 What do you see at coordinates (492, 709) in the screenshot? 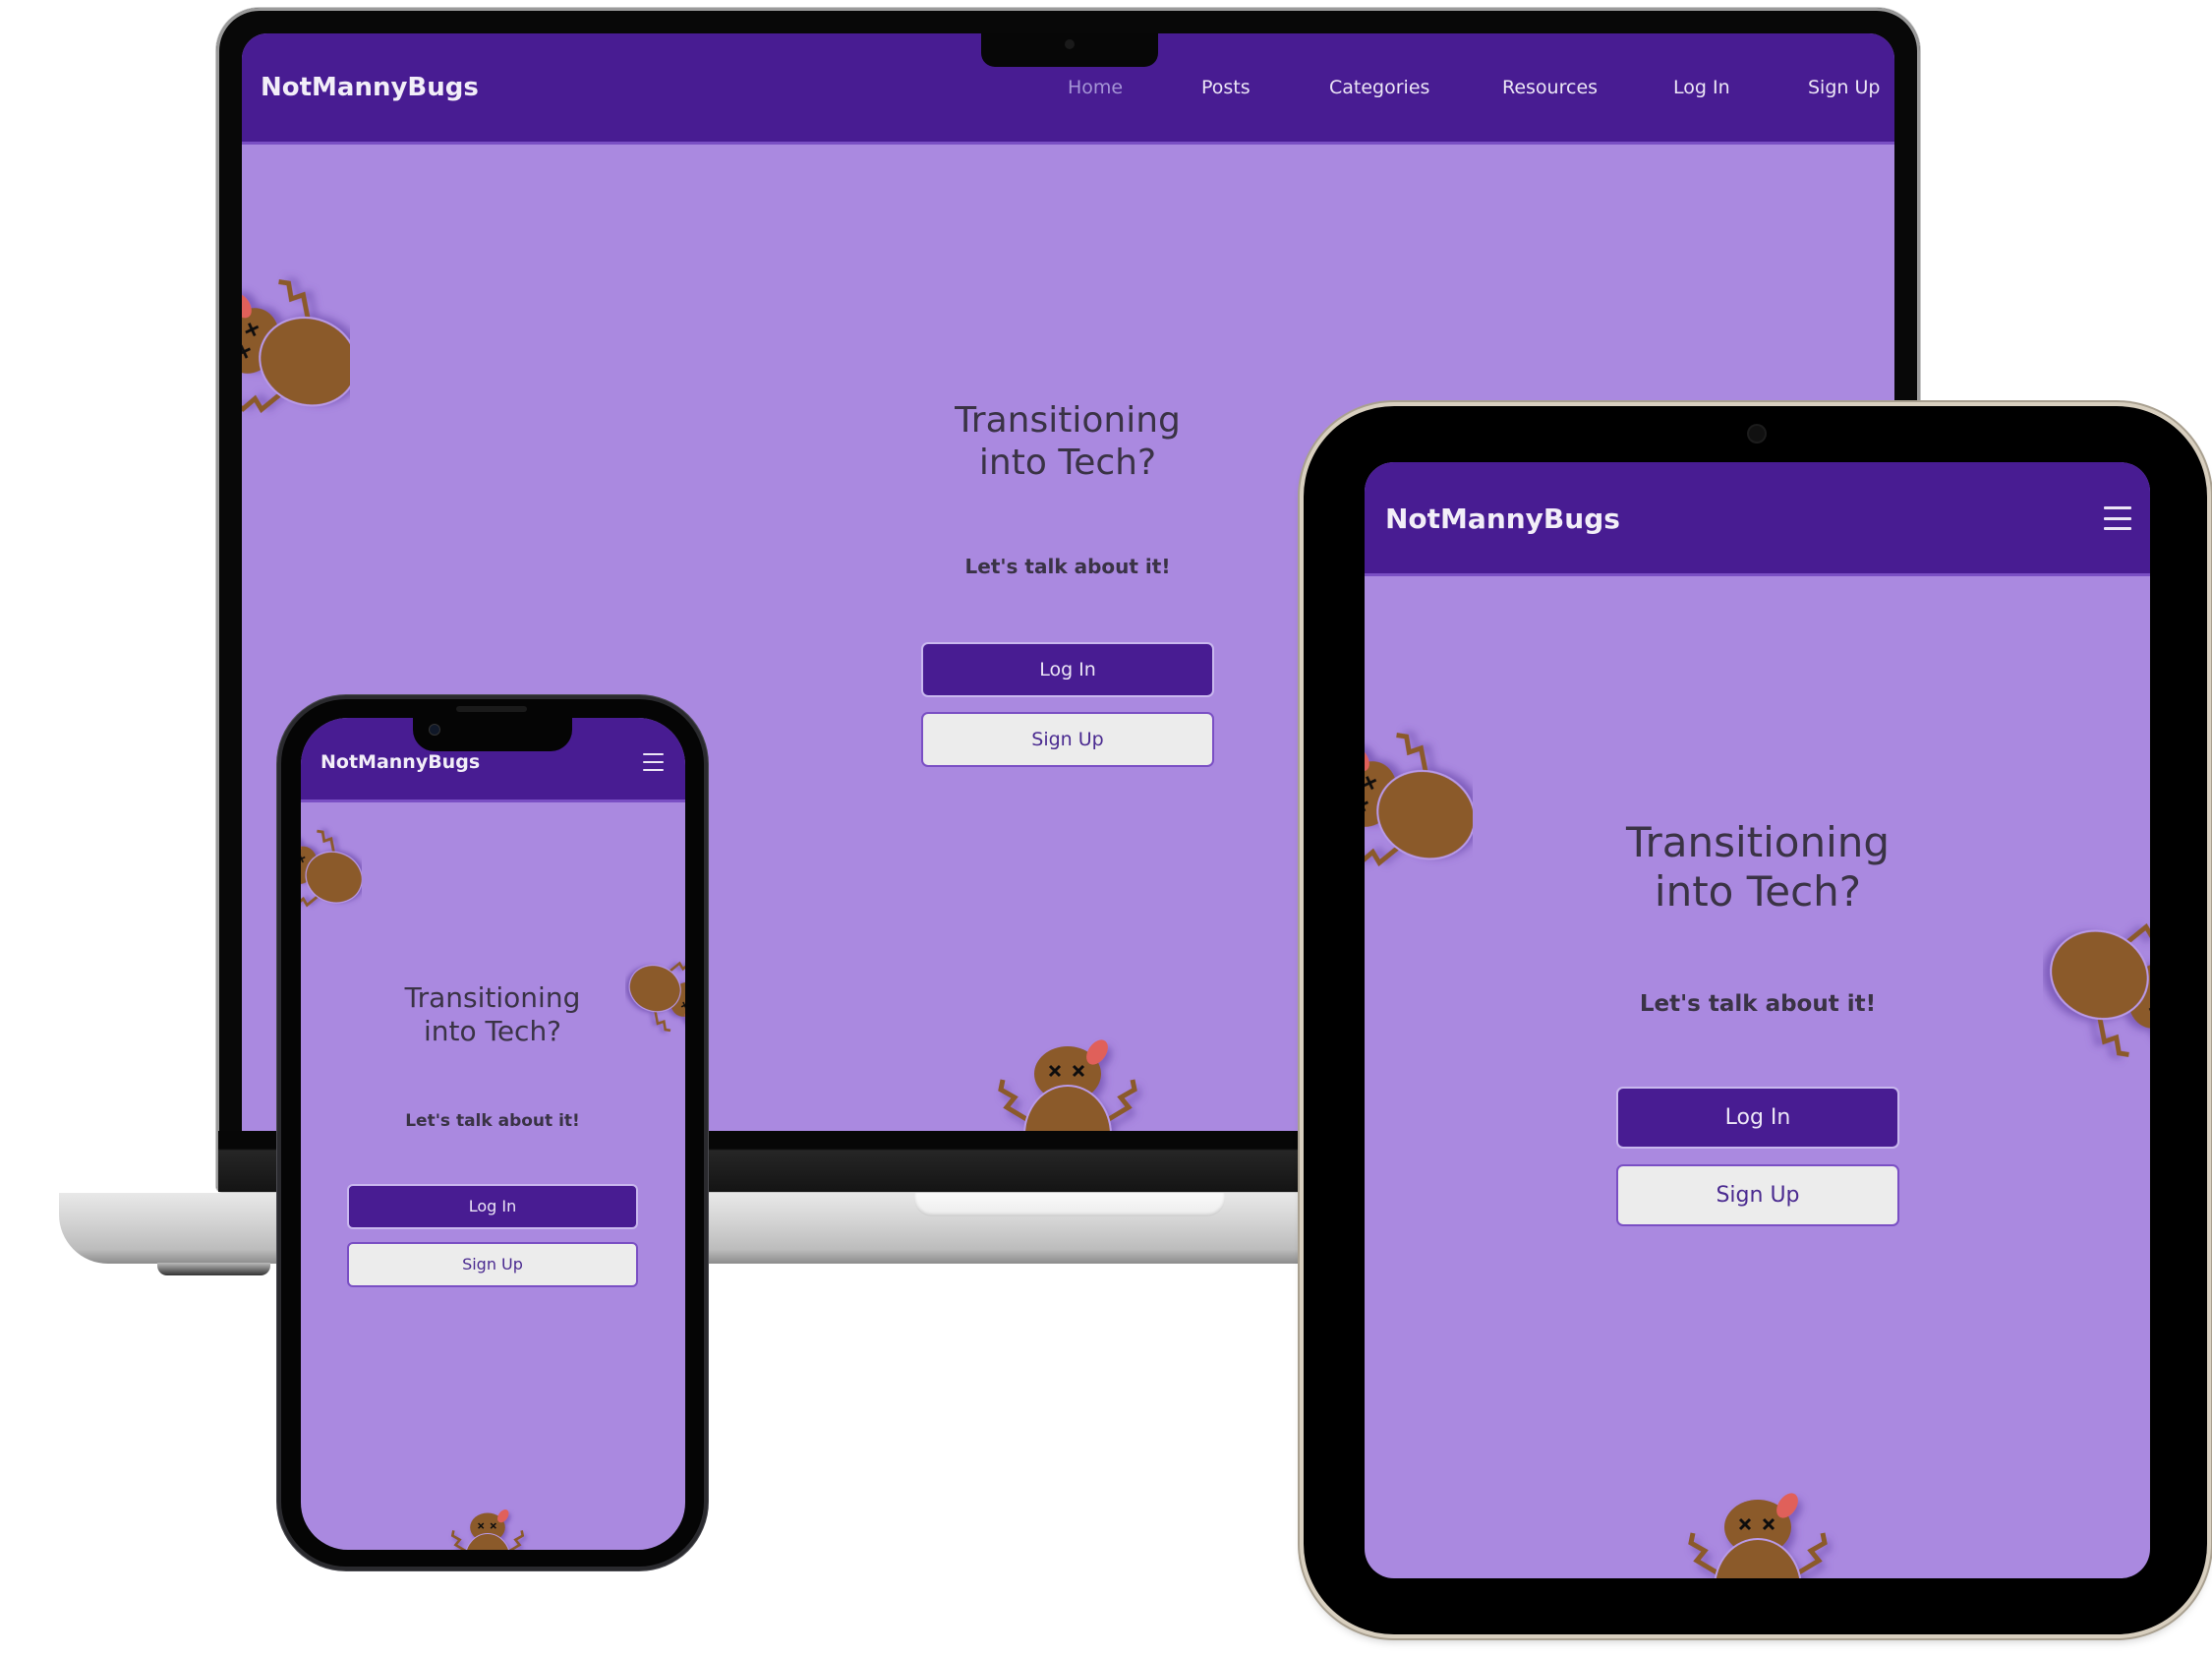
I see `phone-speaker` at bounding box center [492, 709].